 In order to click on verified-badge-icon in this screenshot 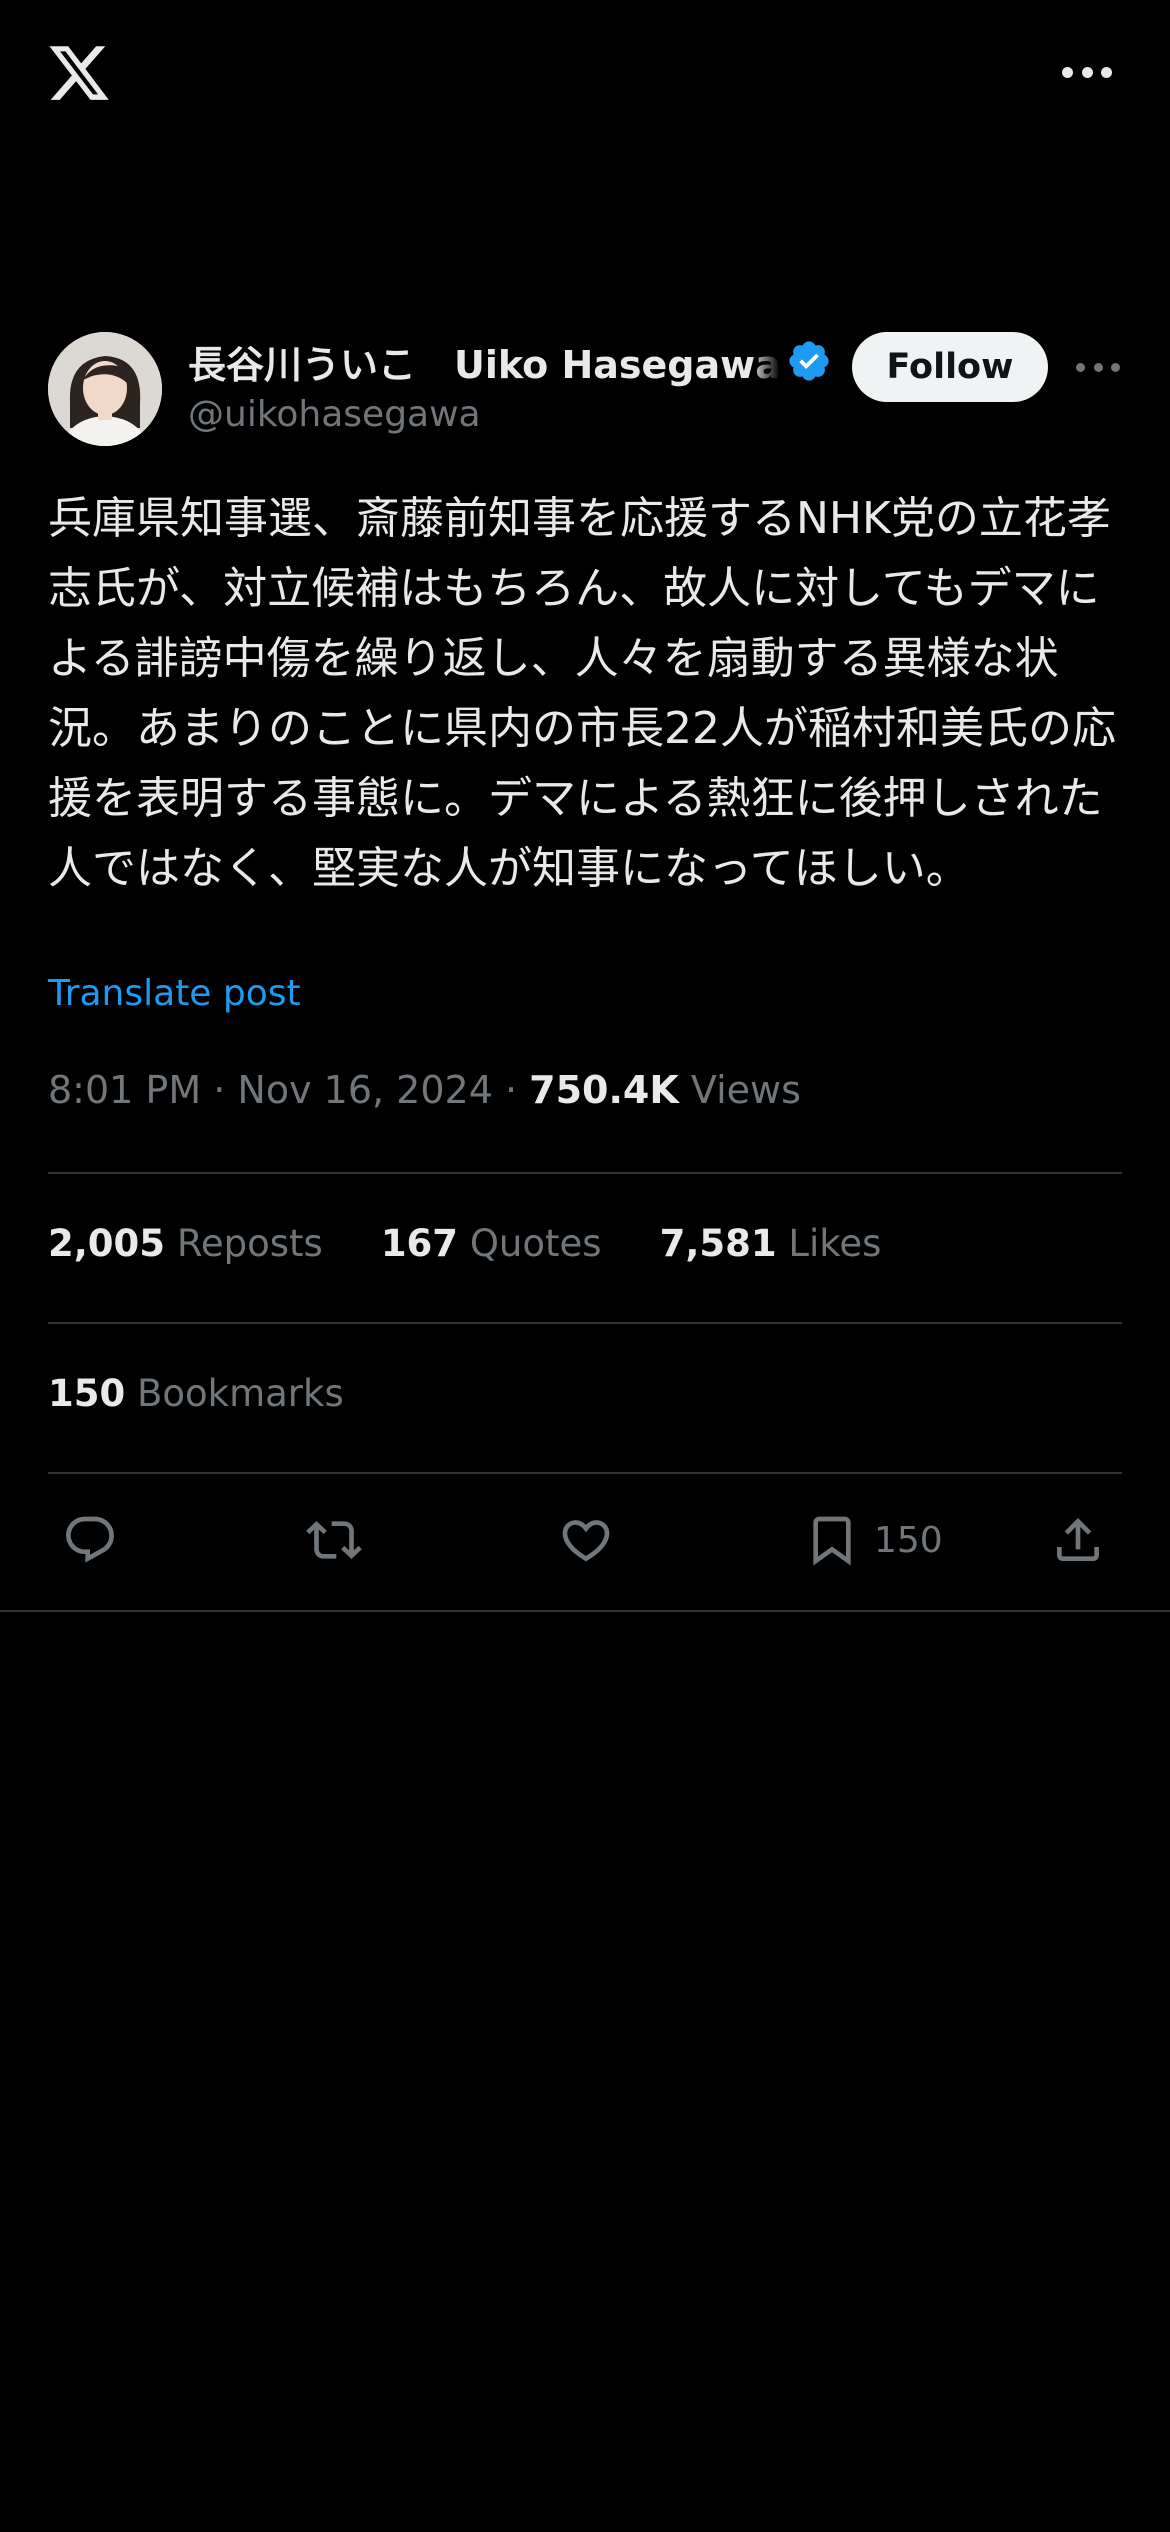, I will do `click(809, 361)`.